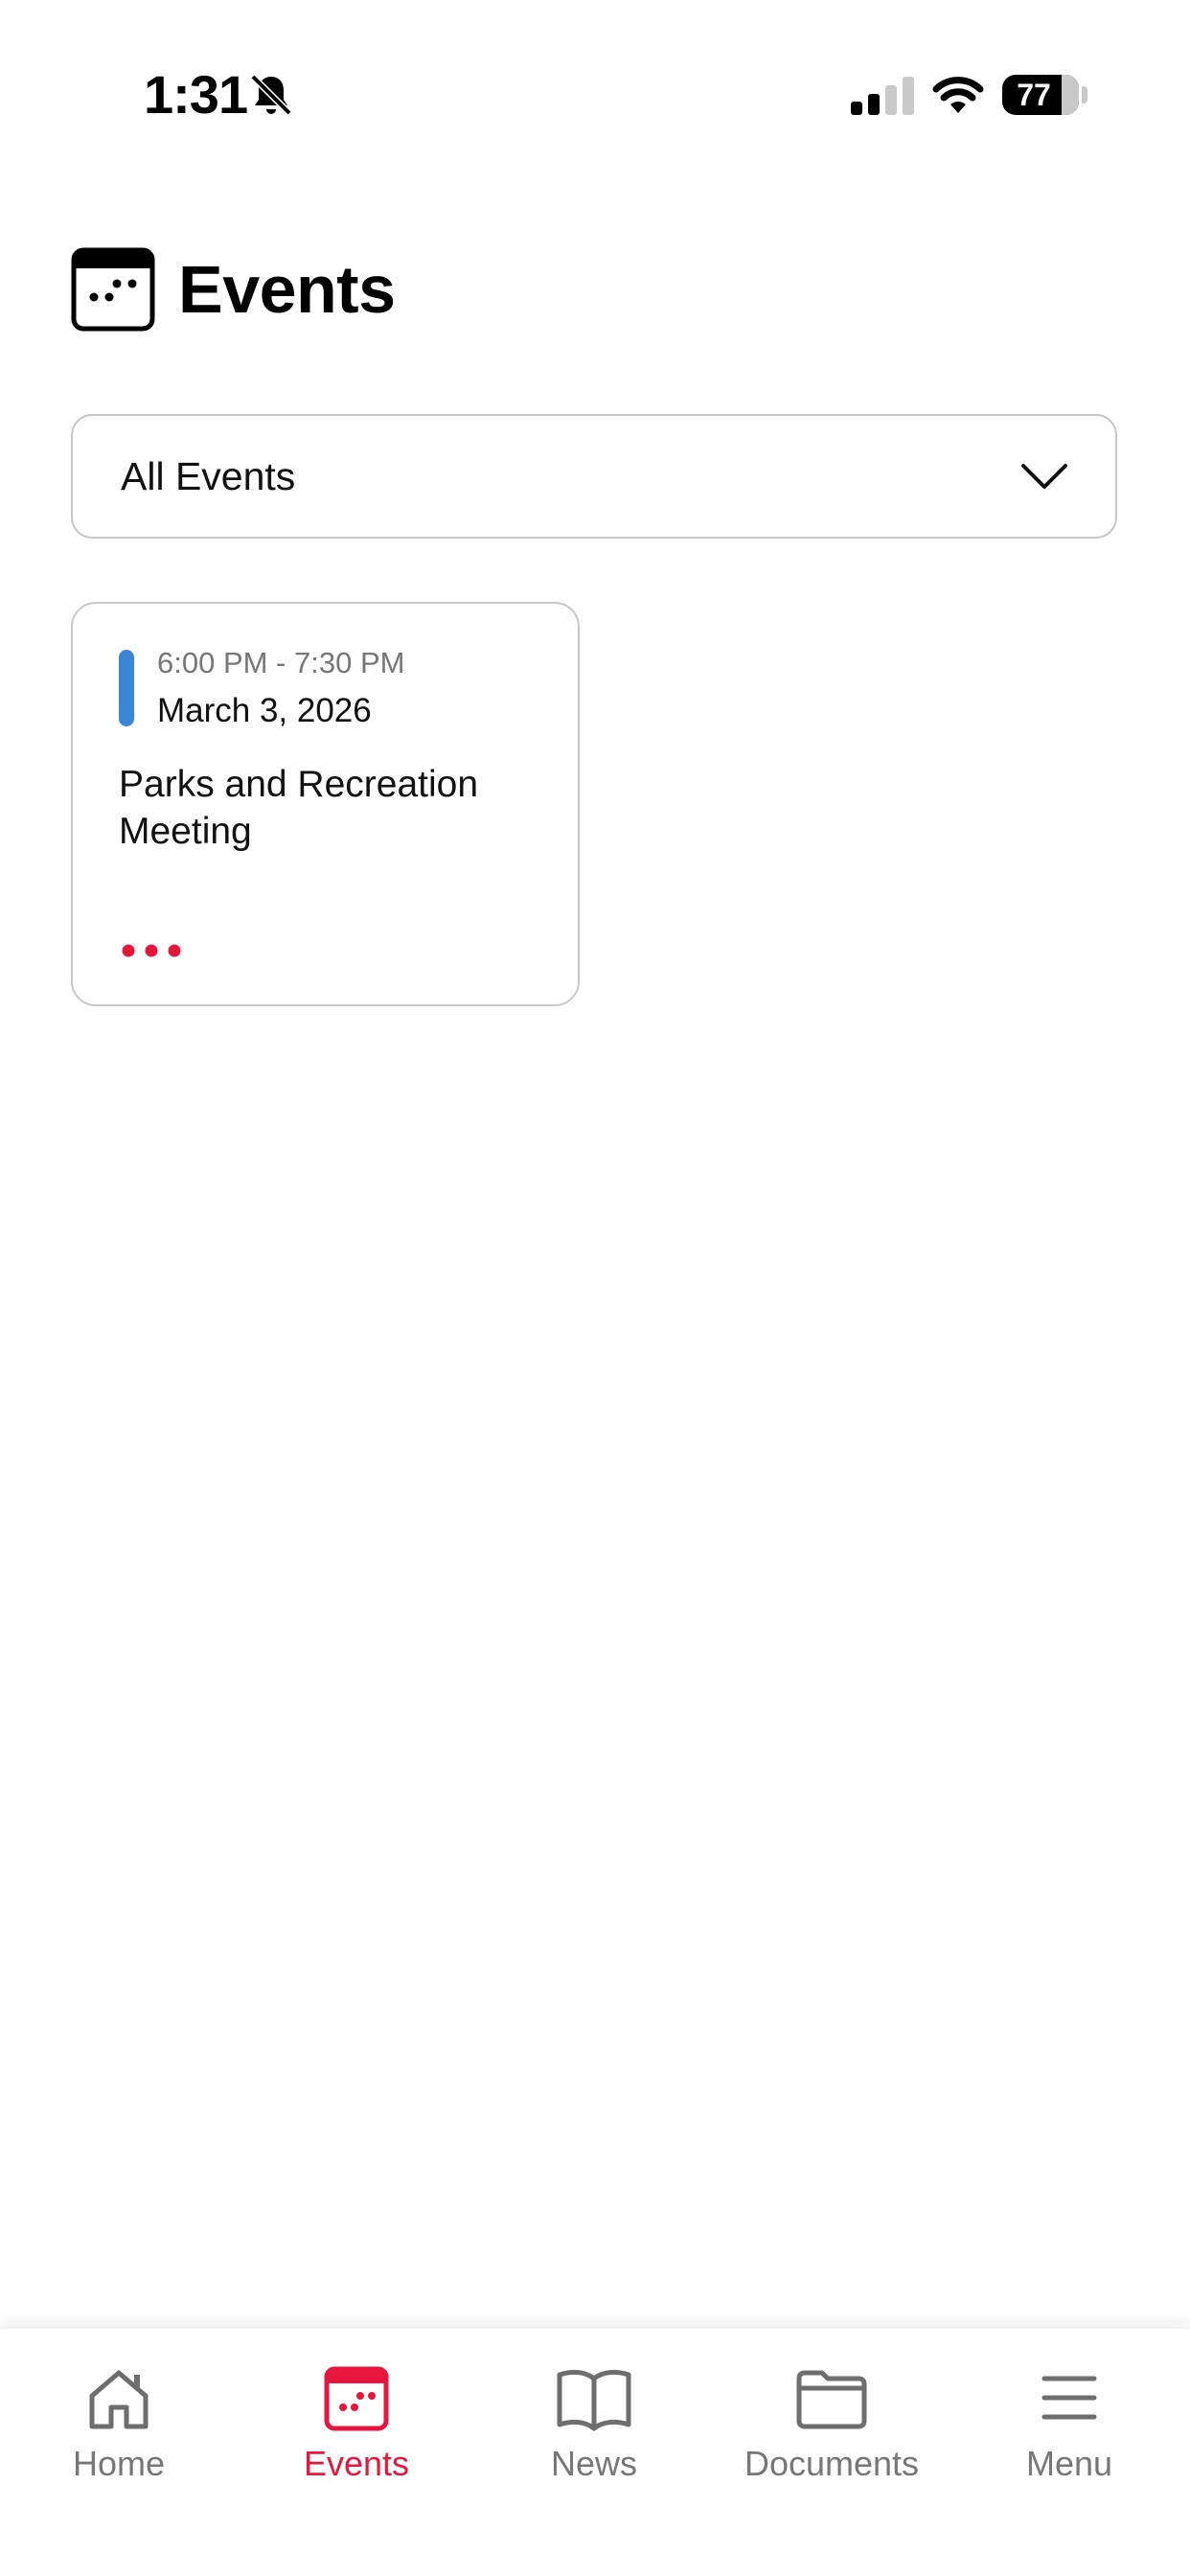 The width and height of the screenshot is (1190, 2576). Describe the element at coordinates (264, 711) in the screenshot. I see `event-date: March 3, 2026` at that location.